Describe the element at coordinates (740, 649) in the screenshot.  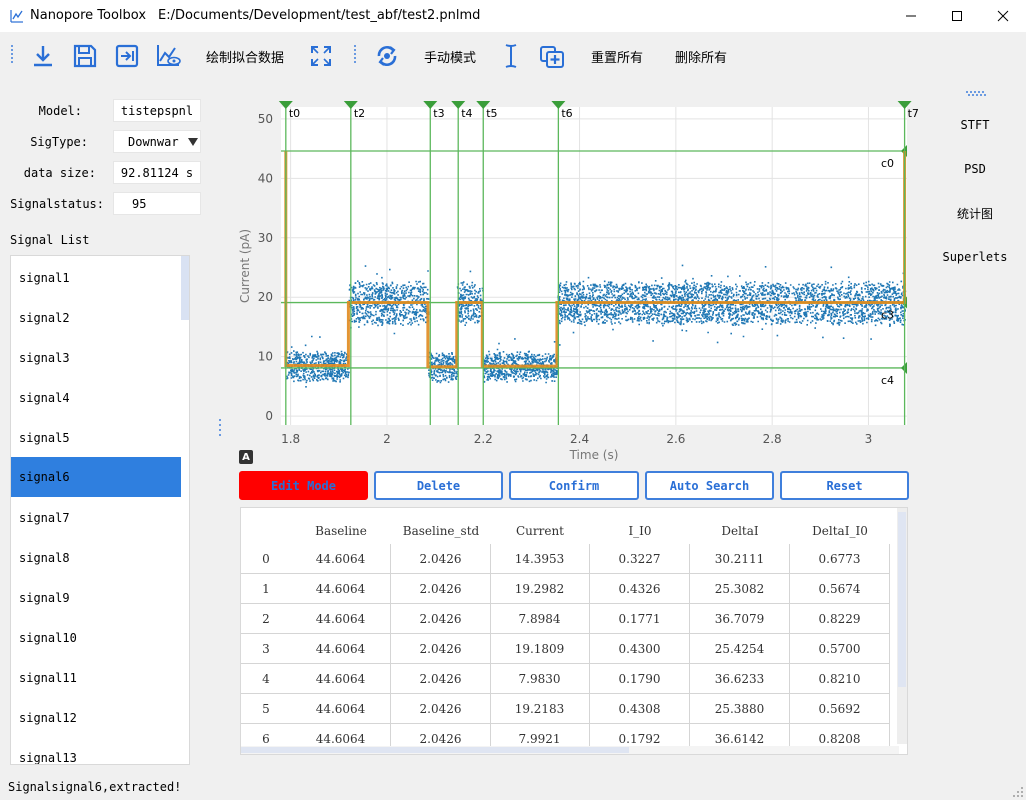
I see `table-cell: 25.4254` at that location.